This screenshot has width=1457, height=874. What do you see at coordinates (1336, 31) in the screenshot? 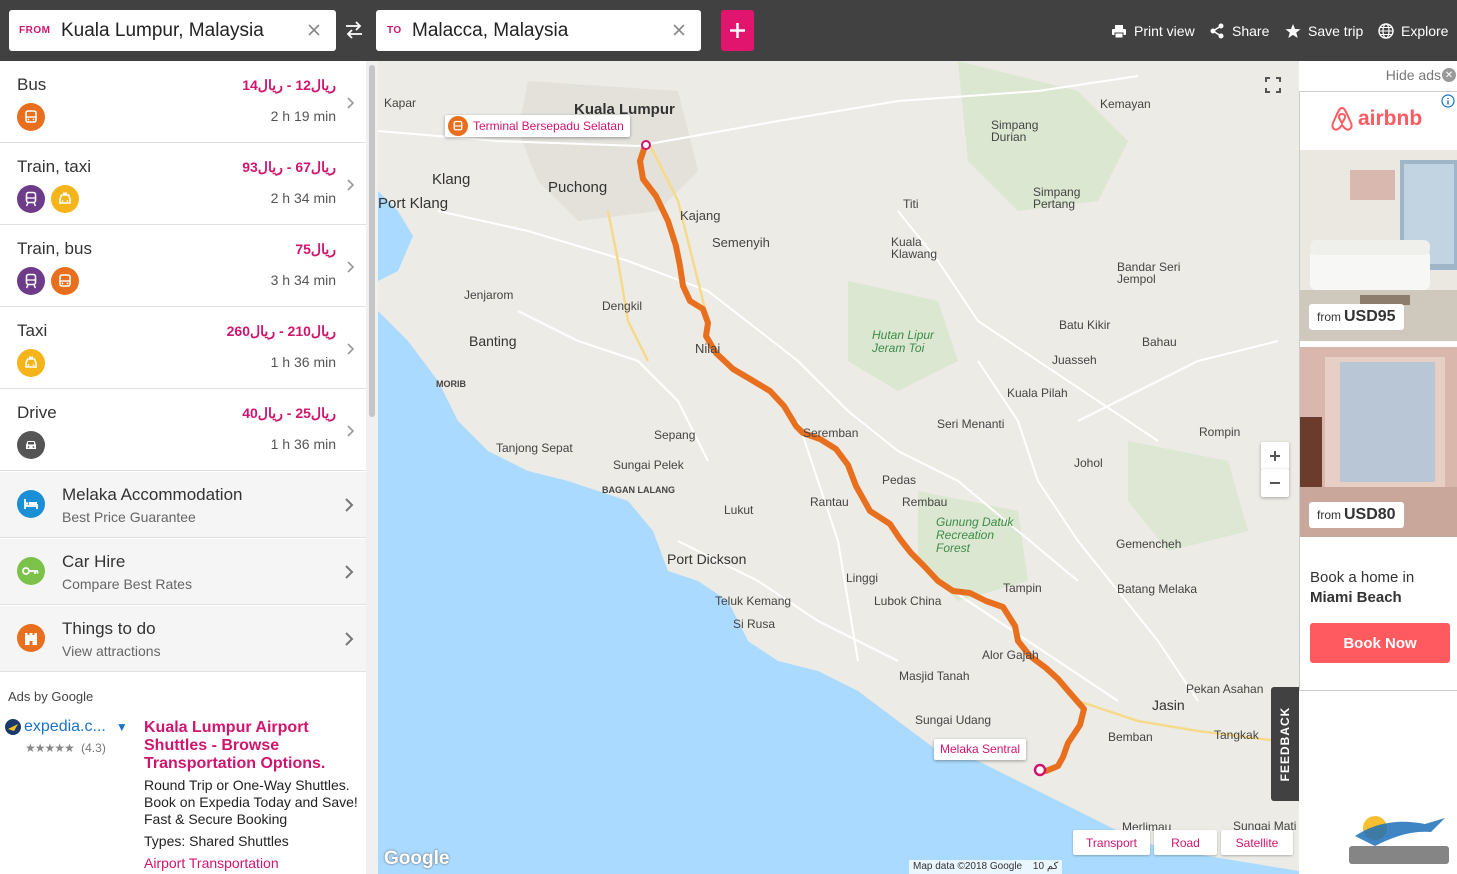
I see `save-trip-label: Save trip` at bounding box center [1336, 31].